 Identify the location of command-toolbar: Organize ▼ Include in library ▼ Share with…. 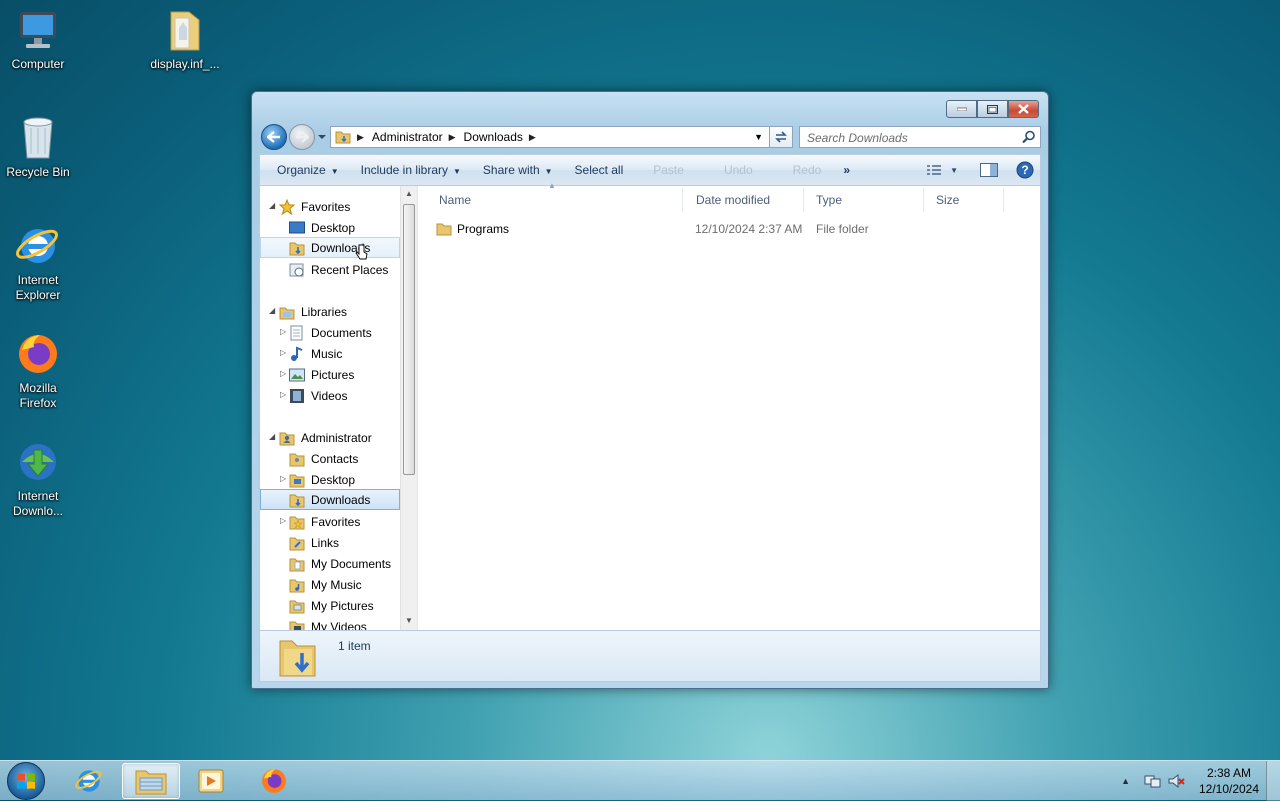
(650, 170).